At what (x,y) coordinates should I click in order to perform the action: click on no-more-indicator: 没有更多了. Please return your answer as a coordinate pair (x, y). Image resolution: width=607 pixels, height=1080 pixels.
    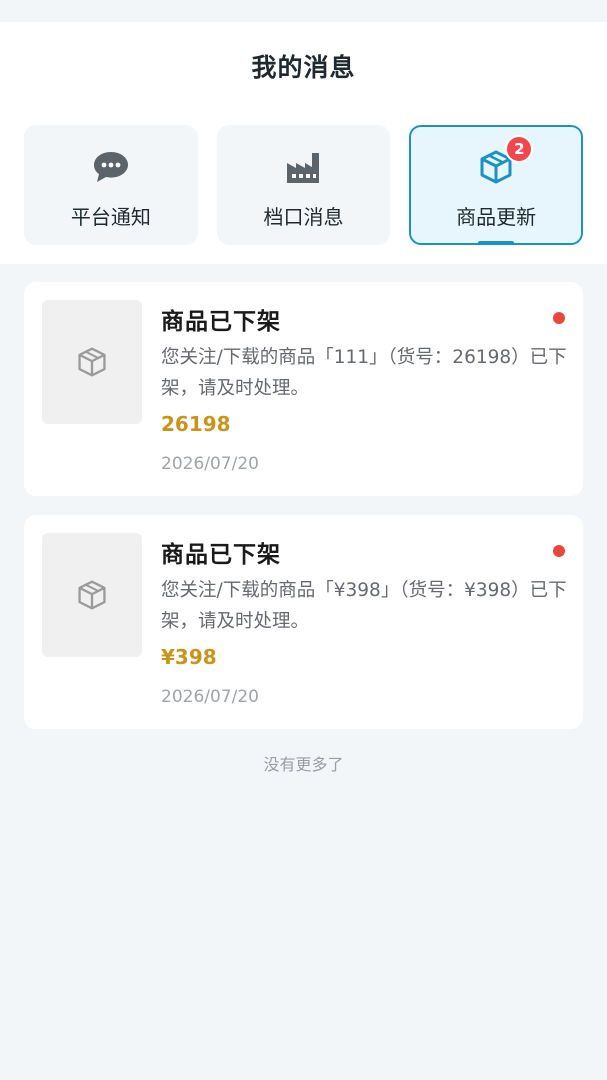
    Looking at the image, I should click on (303, 764).